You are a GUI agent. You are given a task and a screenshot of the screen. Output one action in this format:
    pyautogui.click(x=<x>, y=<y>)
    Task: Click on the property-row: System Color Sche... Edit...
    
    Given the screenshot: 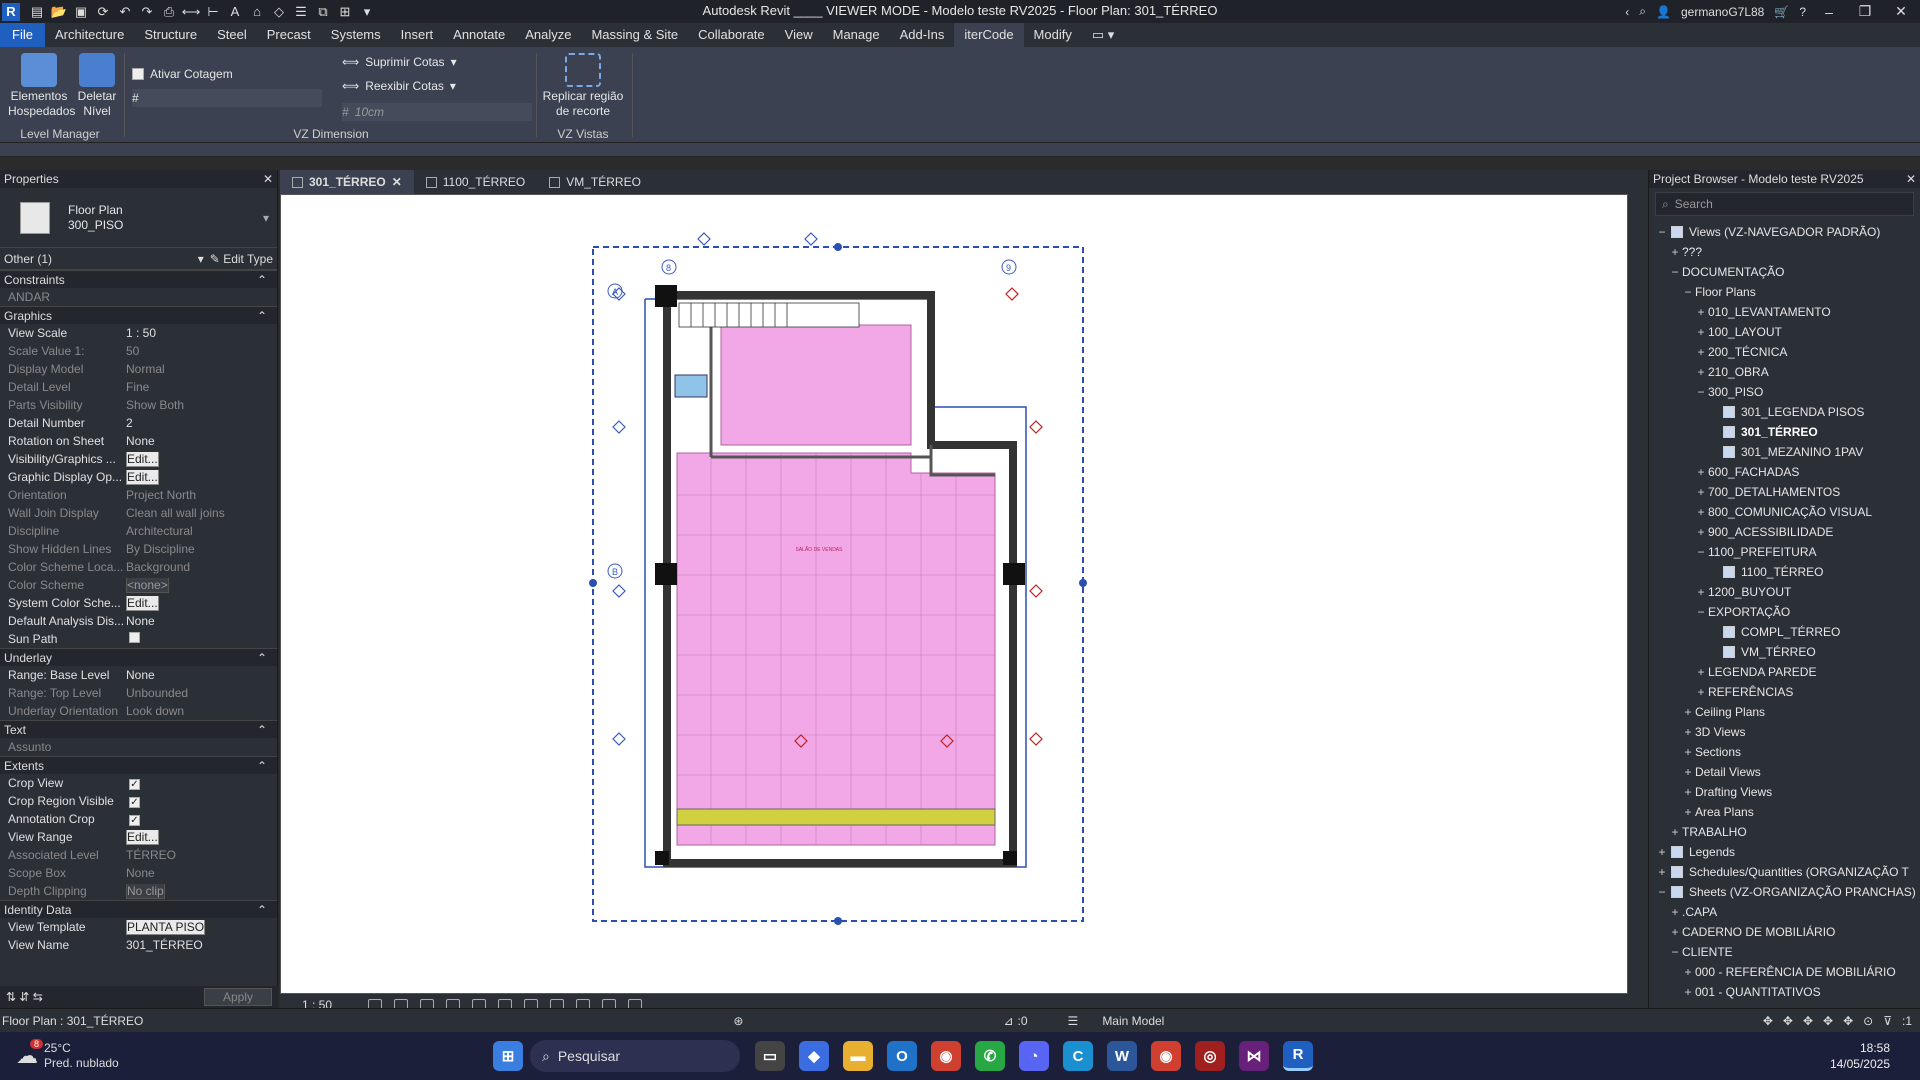 What is the action you would take?
    pyautogui.click(x=138, y=603)
    